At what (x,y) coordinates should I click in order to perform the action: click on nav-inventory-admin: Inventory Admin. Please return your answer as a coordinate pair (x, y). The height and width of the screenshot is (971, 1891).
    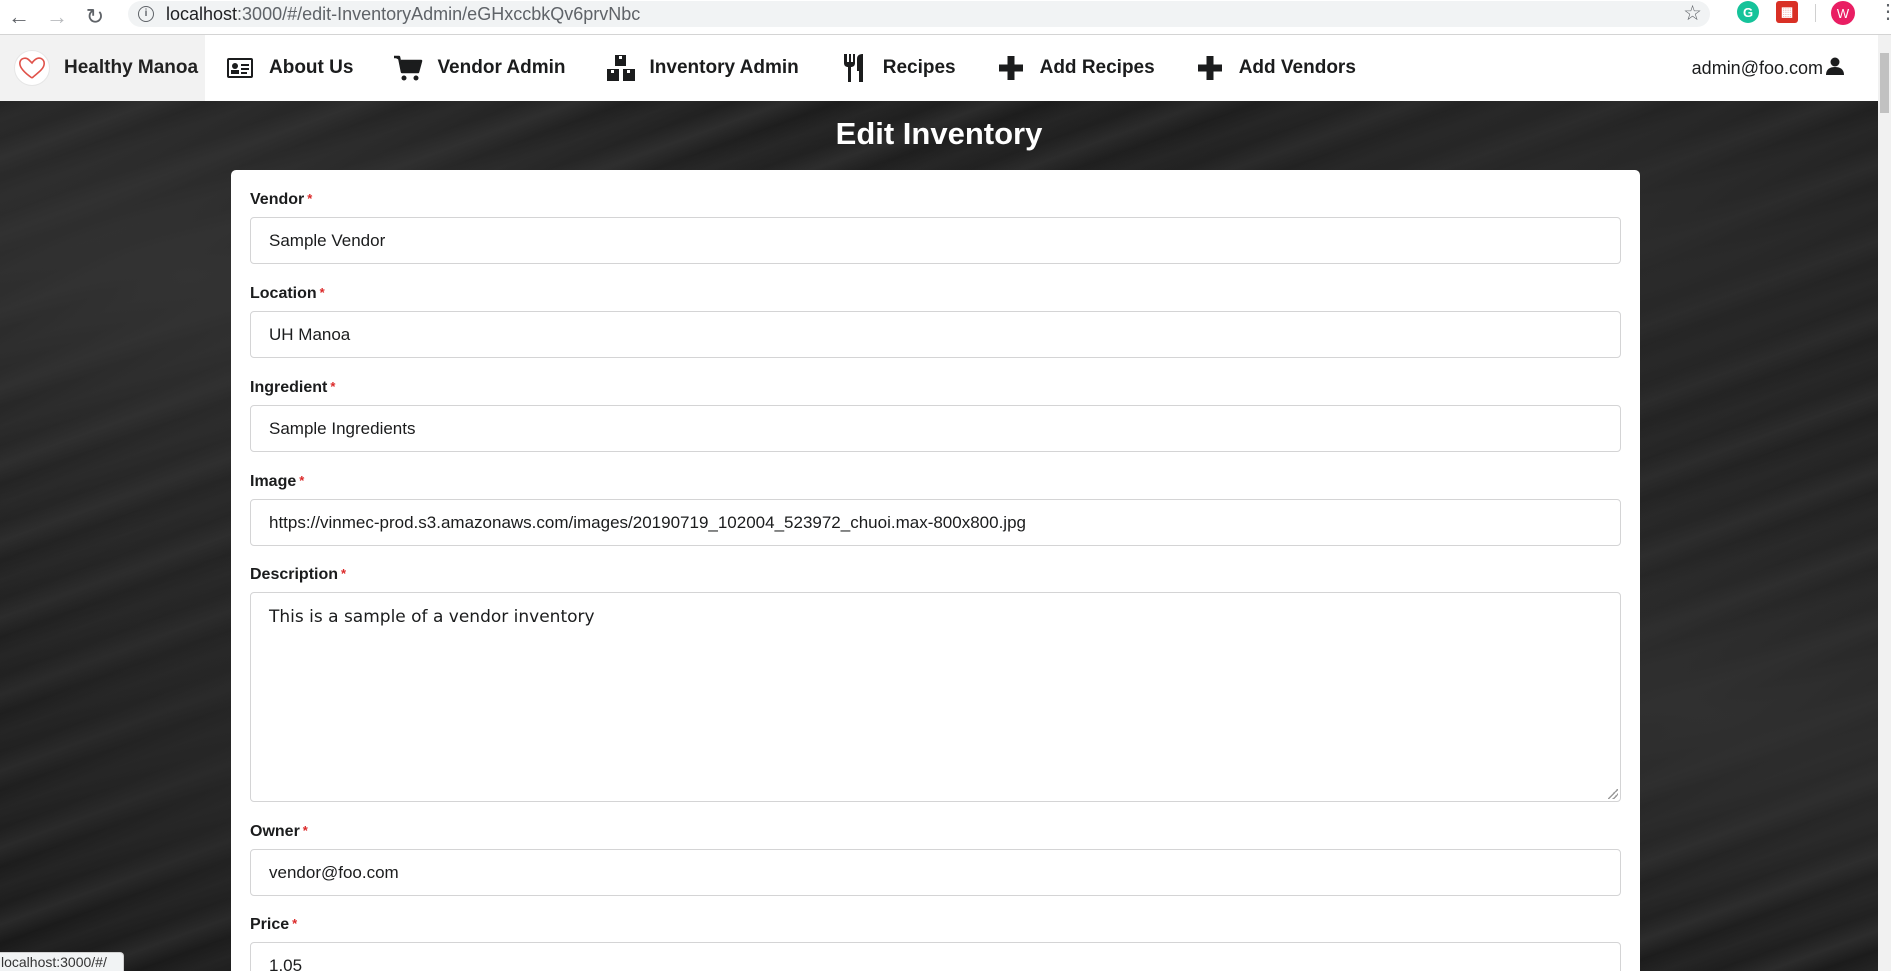
    Looking at the image, I should click on (702, 68).